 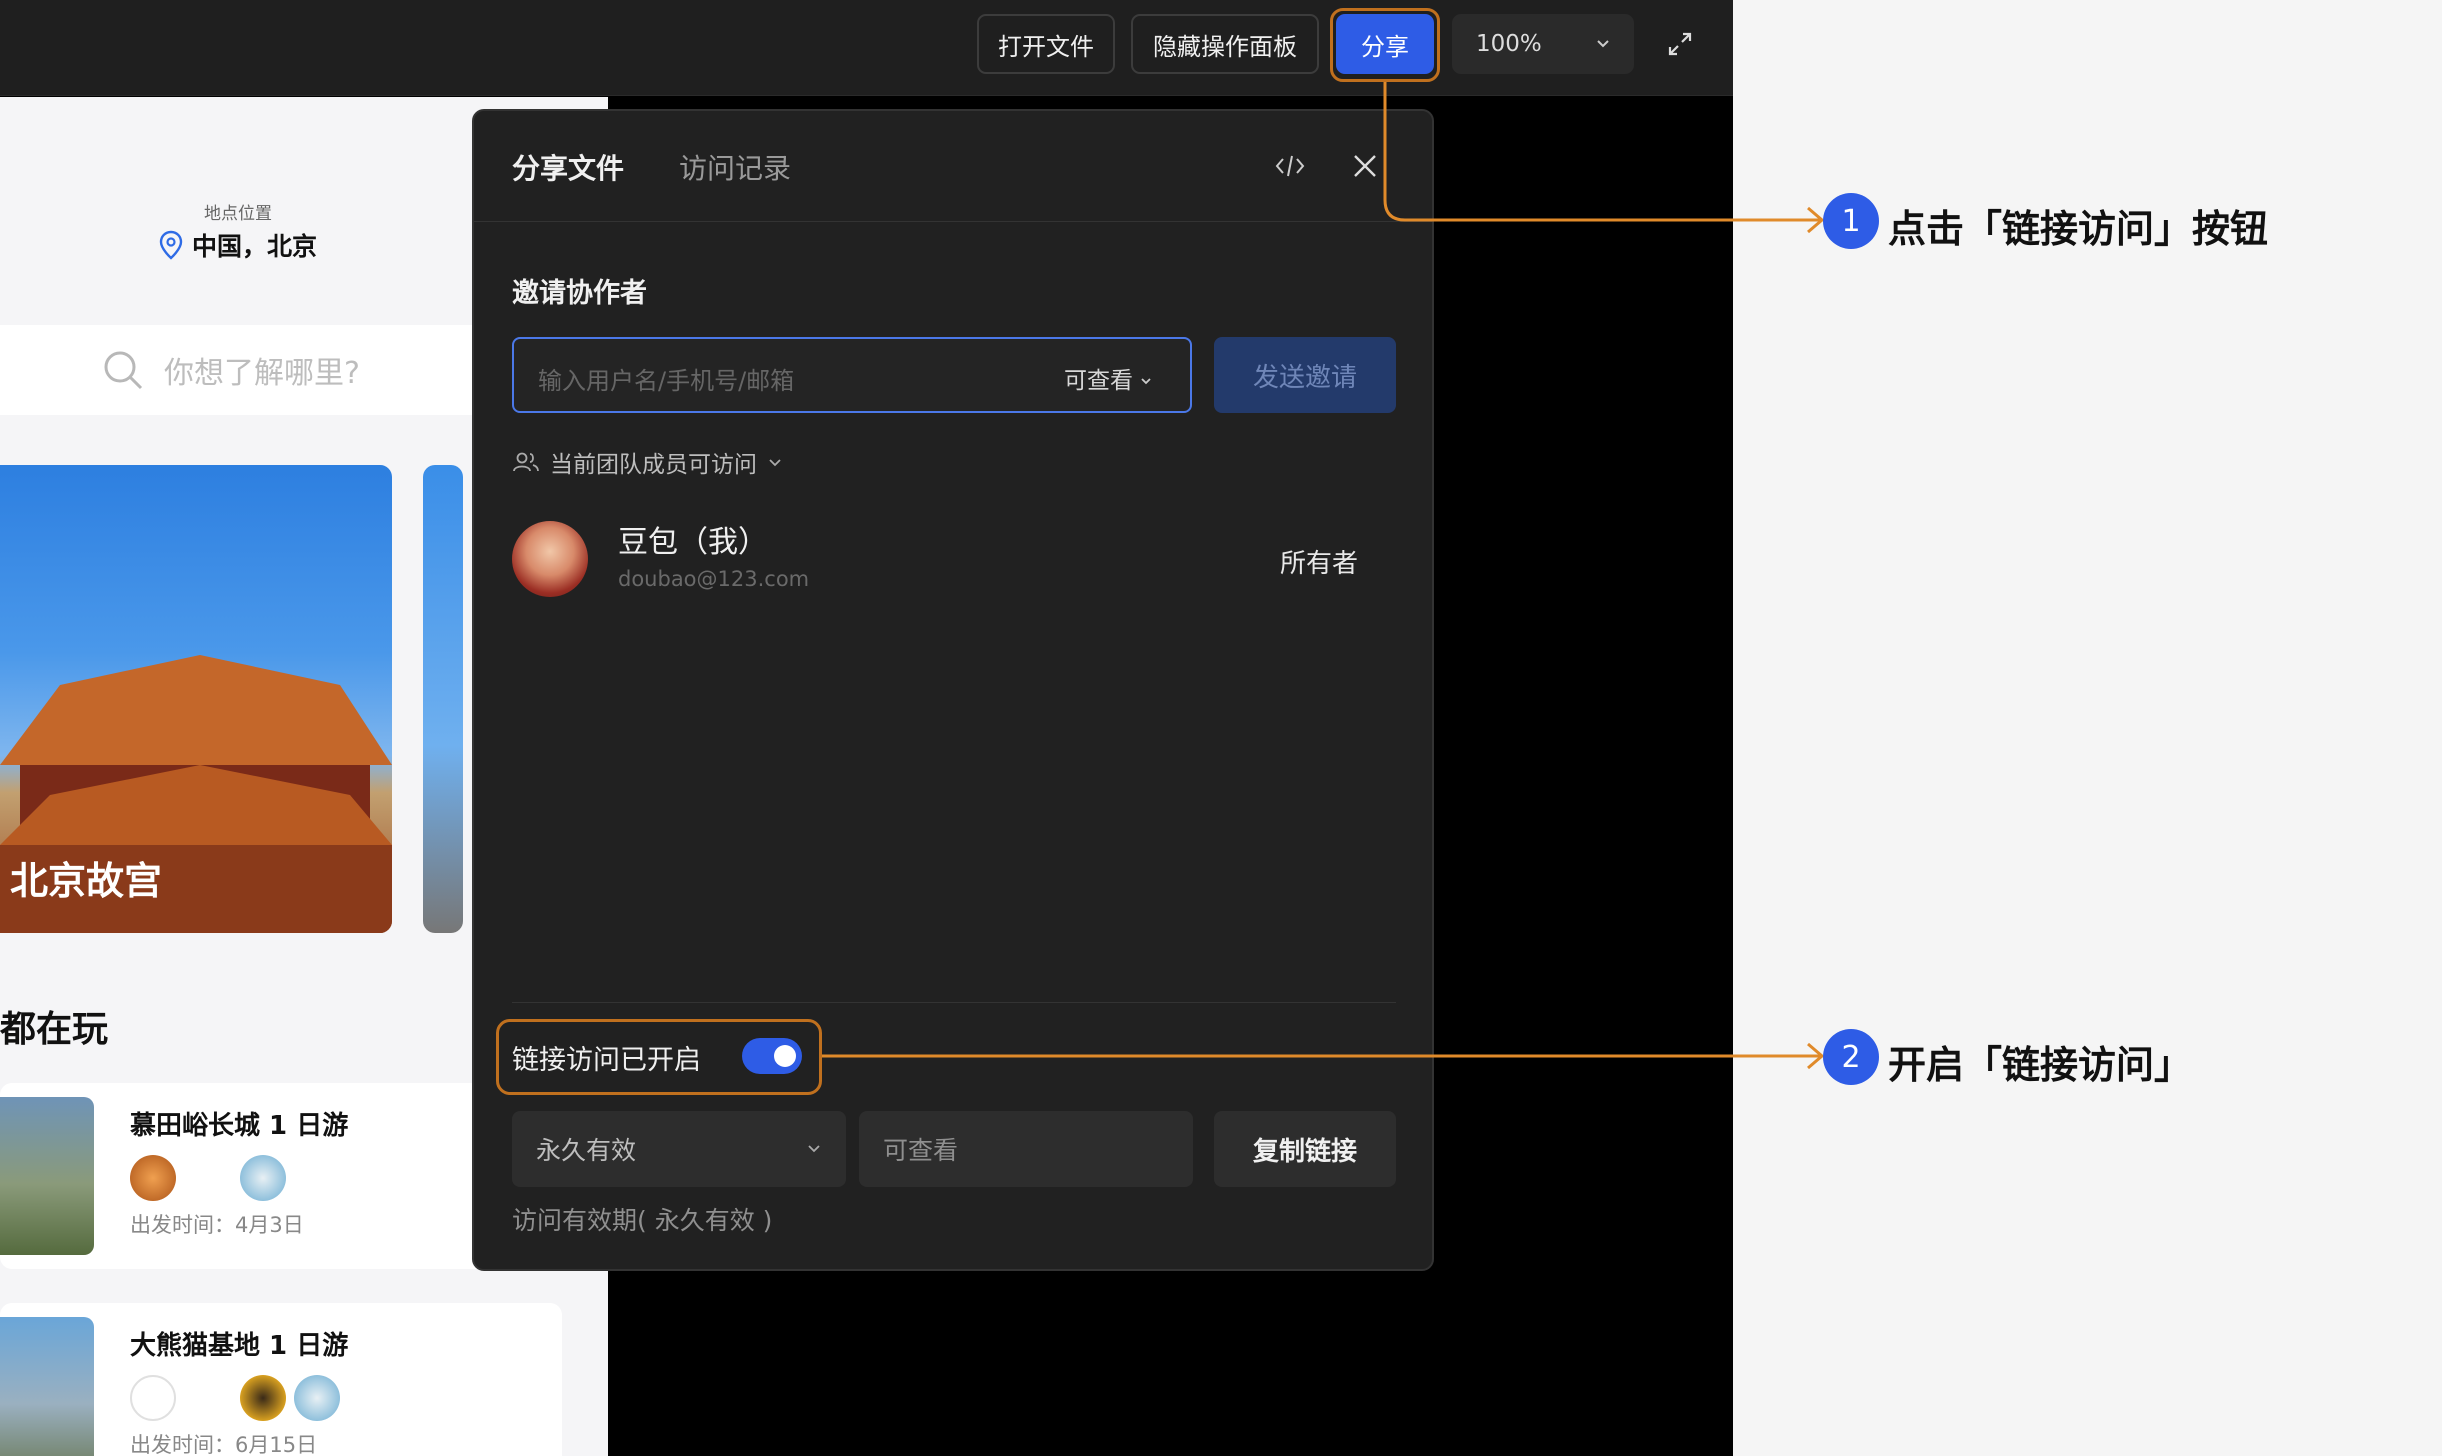 What do you see at coordinates (693, 542) in the screenshot?
I see `owner-name: 豆包（我）` at bounding box center [693, 542].